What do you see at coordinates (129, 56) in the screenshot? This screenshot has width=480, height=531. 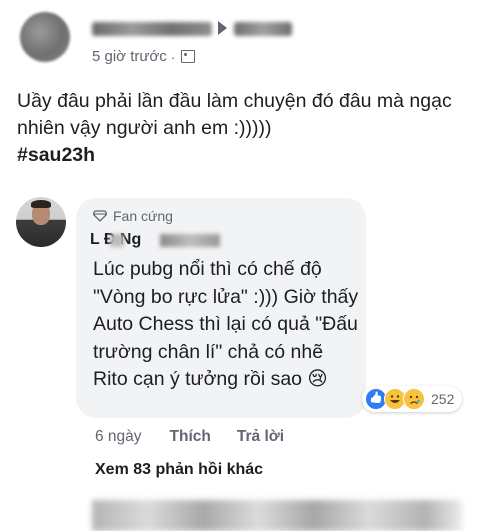 I see `post-time: 5 giờ trước` at bounding box center [129, 56].